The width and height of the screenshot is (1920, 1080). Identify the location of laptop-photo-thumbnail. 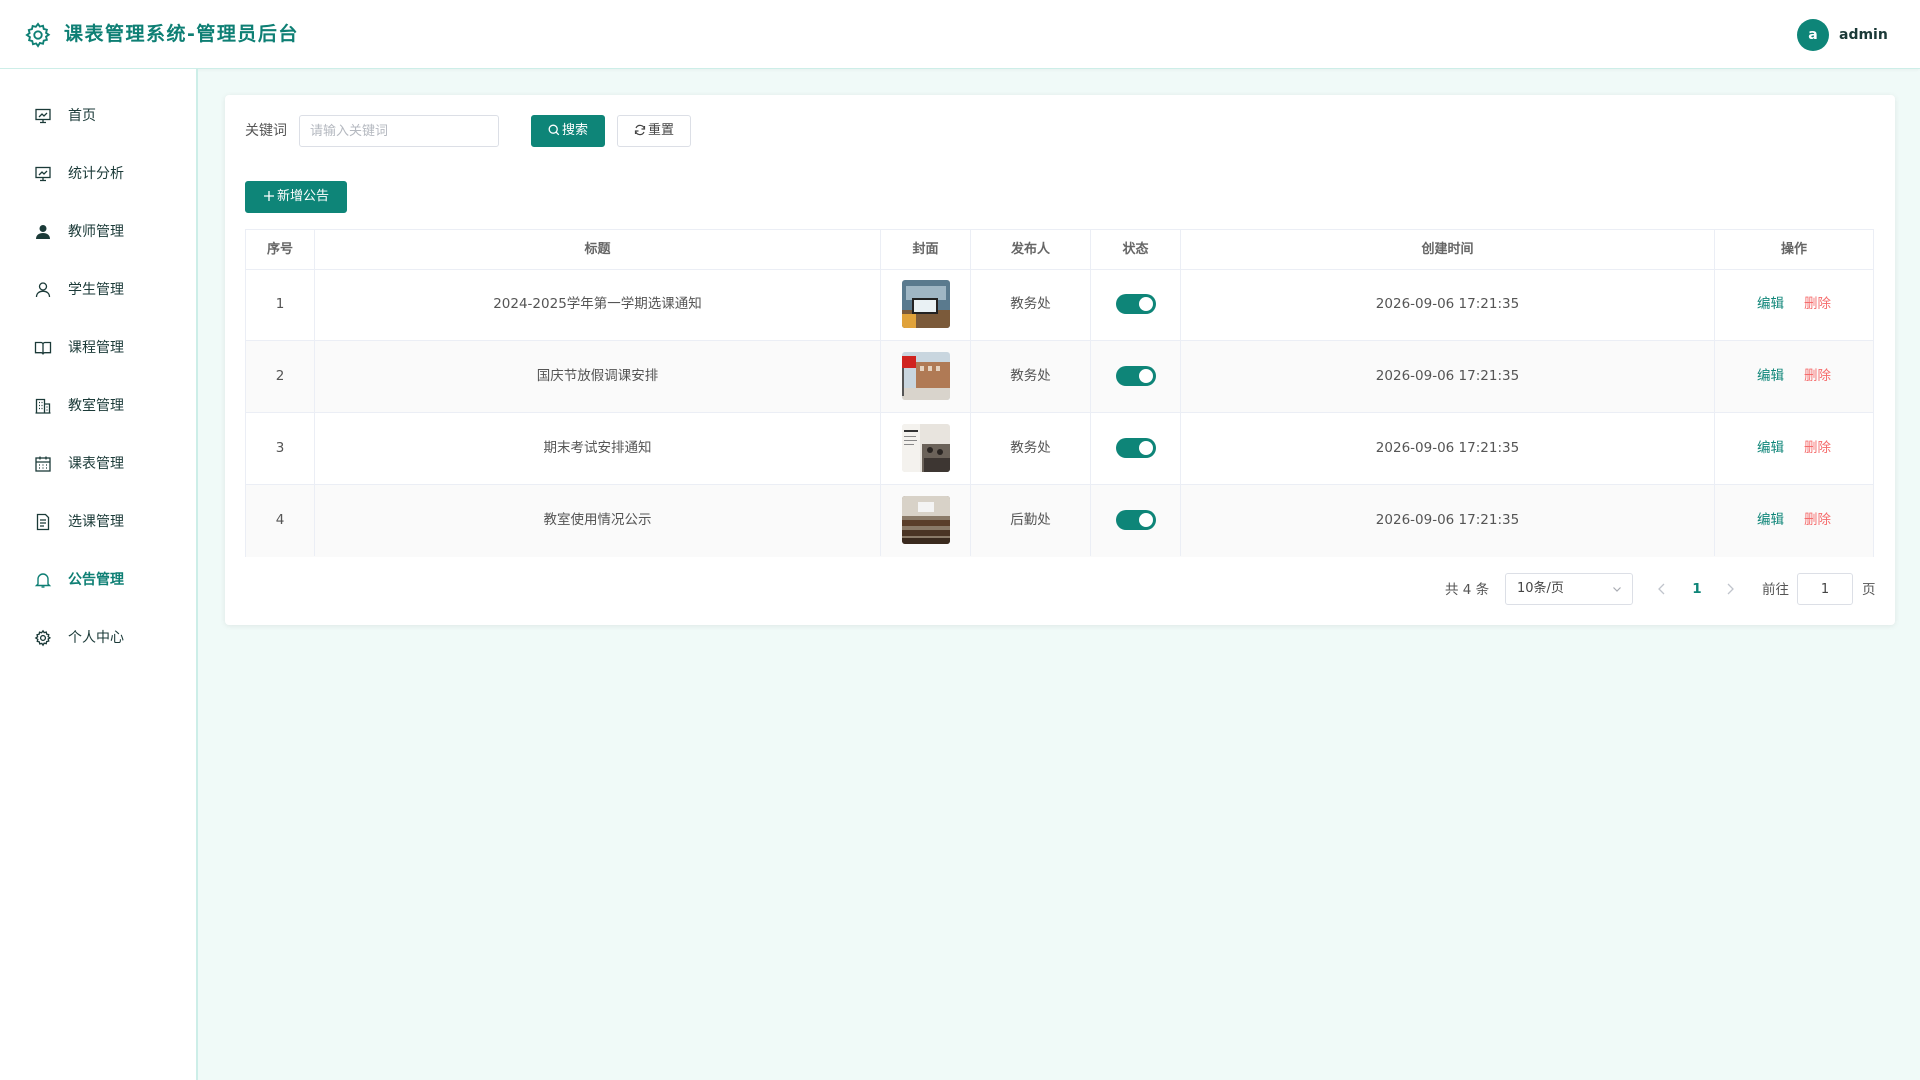
(926, 304).